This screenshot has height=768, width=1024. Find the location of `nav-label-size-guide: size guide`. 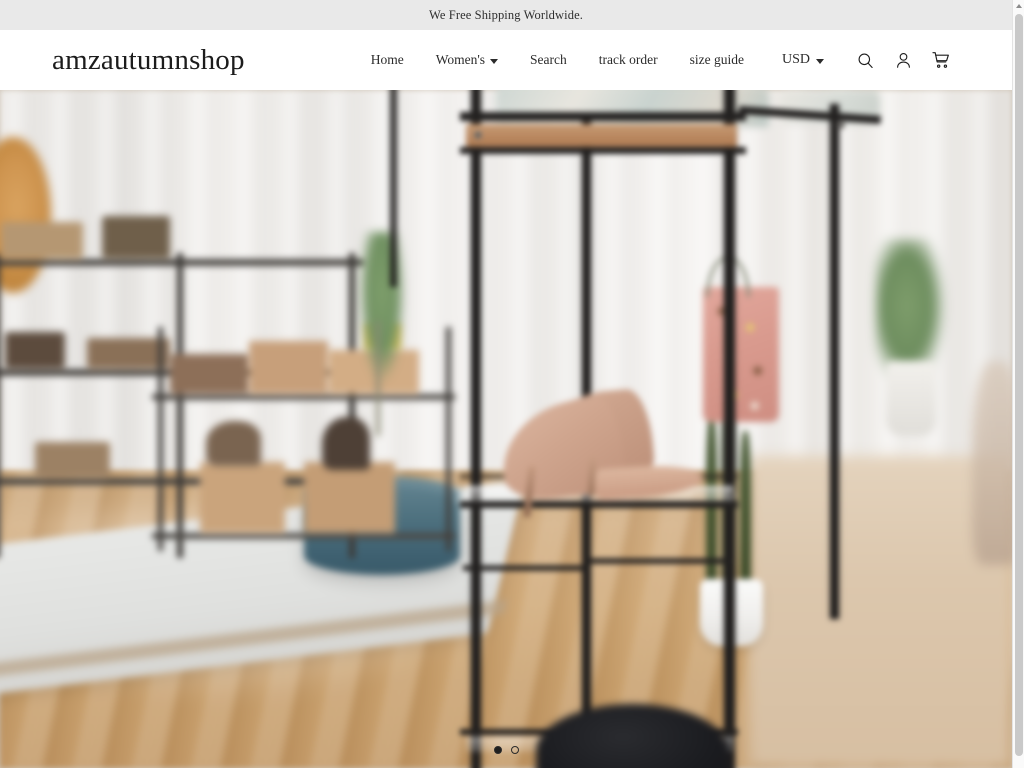

nav-label-size-guide: size guide is located at coordinates (716, 60).